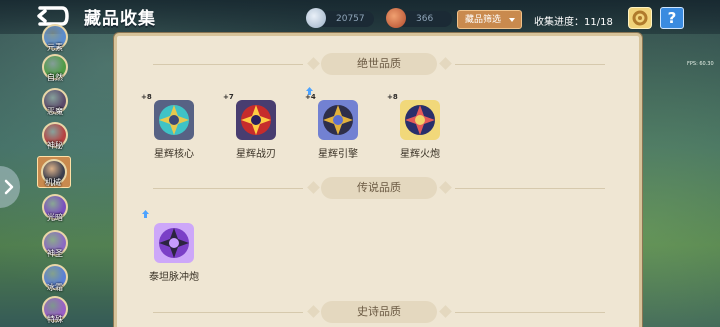 The width and height of the screenshot is (720, 327). Describe the element at coordinates (9, 187) in the screenshot. I see `chevron-right-icon` at that location.